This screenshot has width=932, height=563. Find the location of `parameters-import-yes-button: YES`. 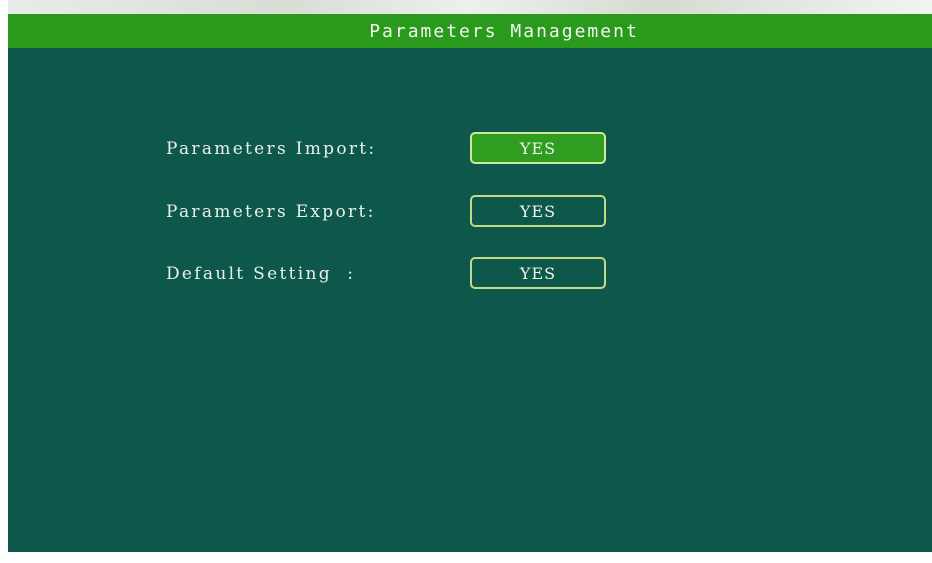

parameters-import-yes-button: YES is located at coordinates (538, 148).